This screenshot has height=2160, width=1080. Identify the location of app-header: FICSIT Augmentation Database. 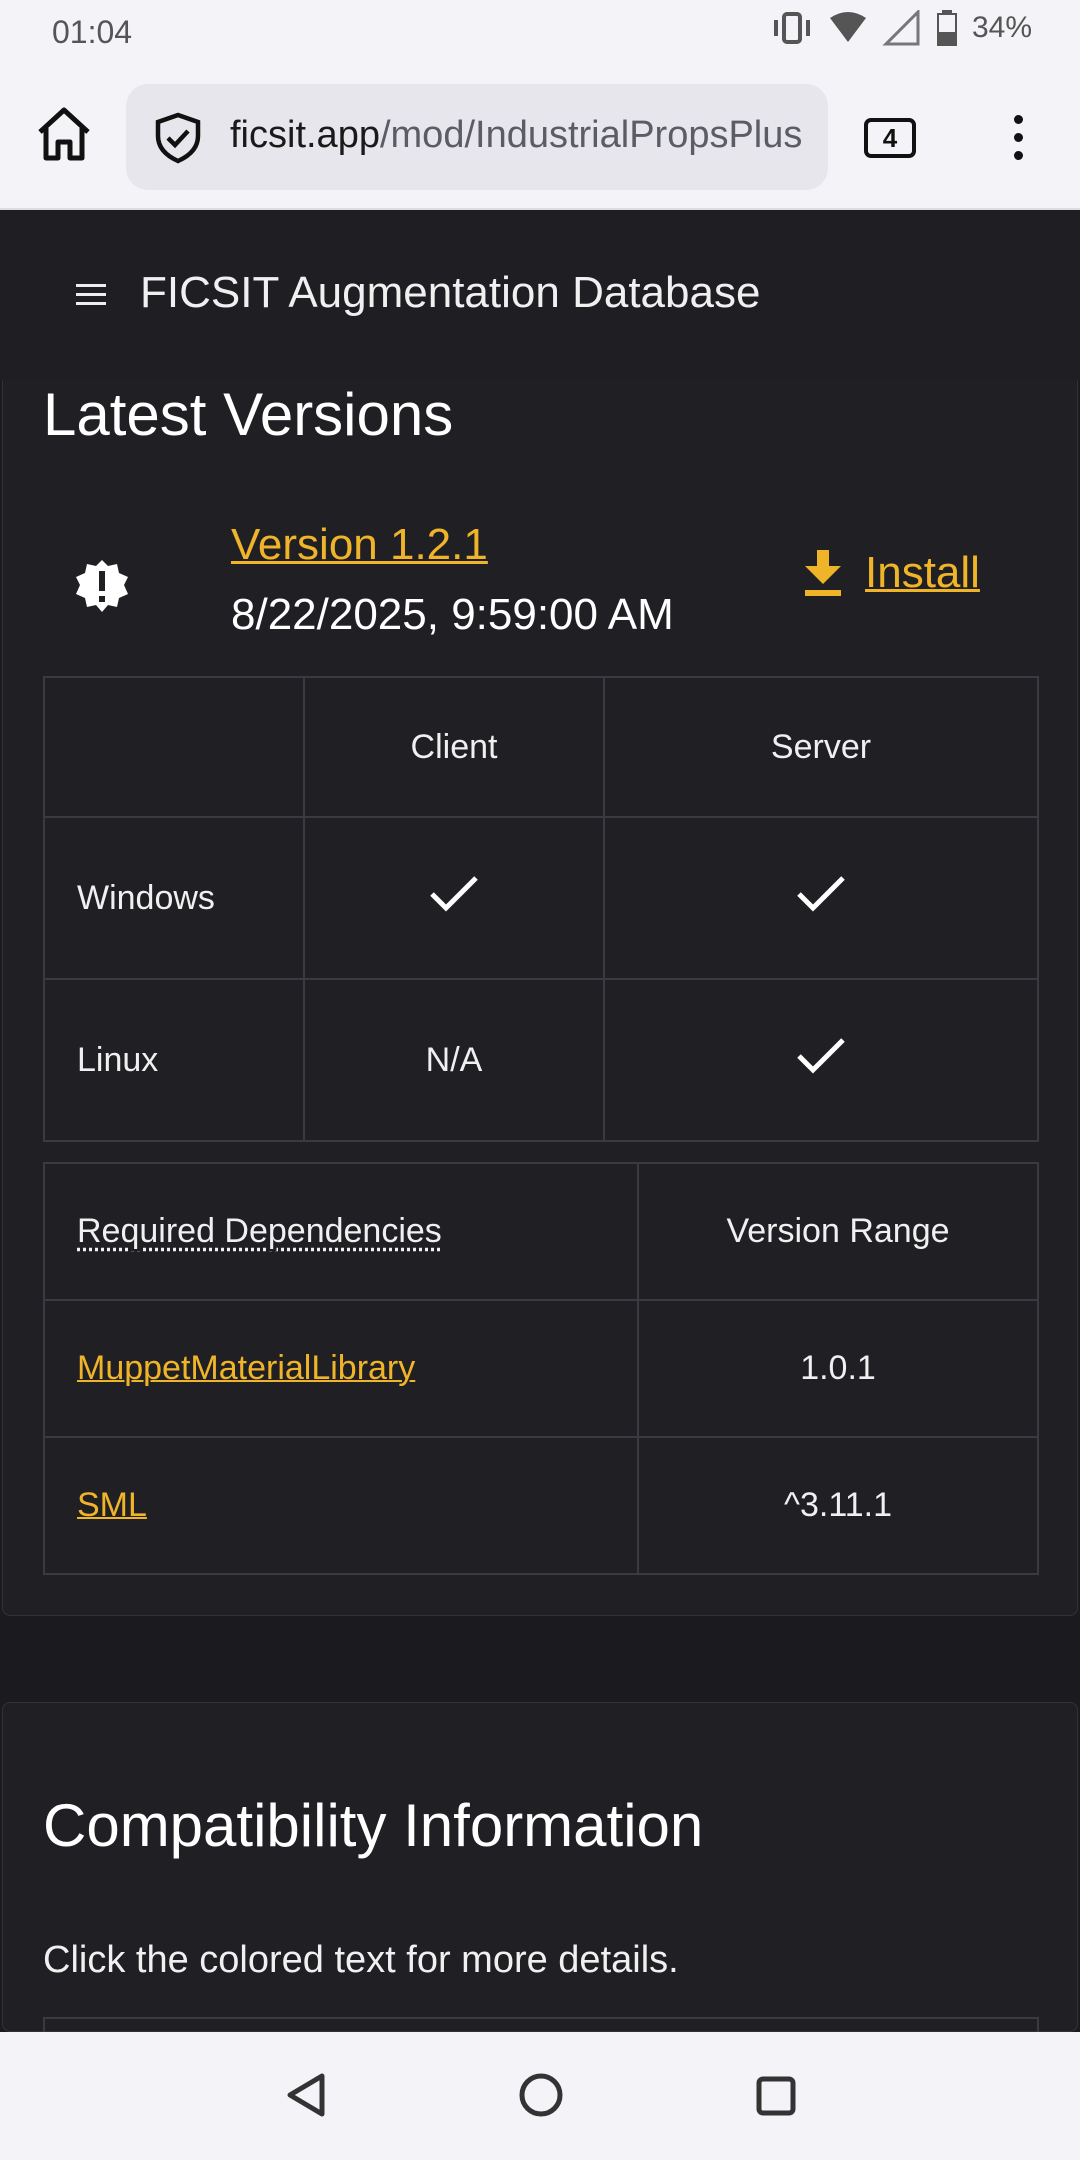
(540, 295).